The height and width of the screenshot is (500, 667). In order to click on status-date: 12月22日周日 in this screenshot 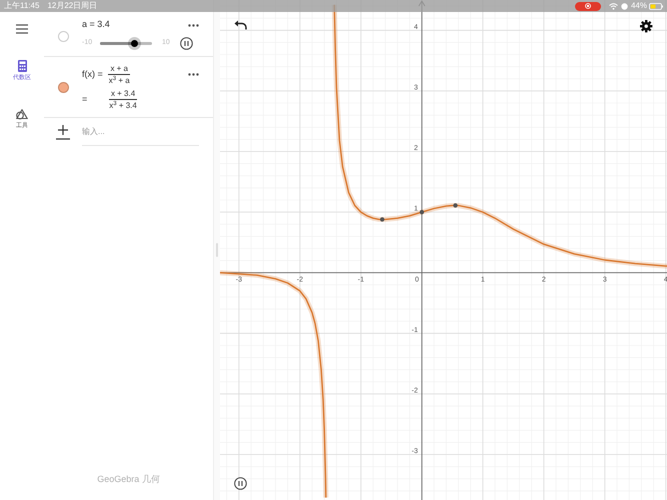, I will do `click(72, 6)`.